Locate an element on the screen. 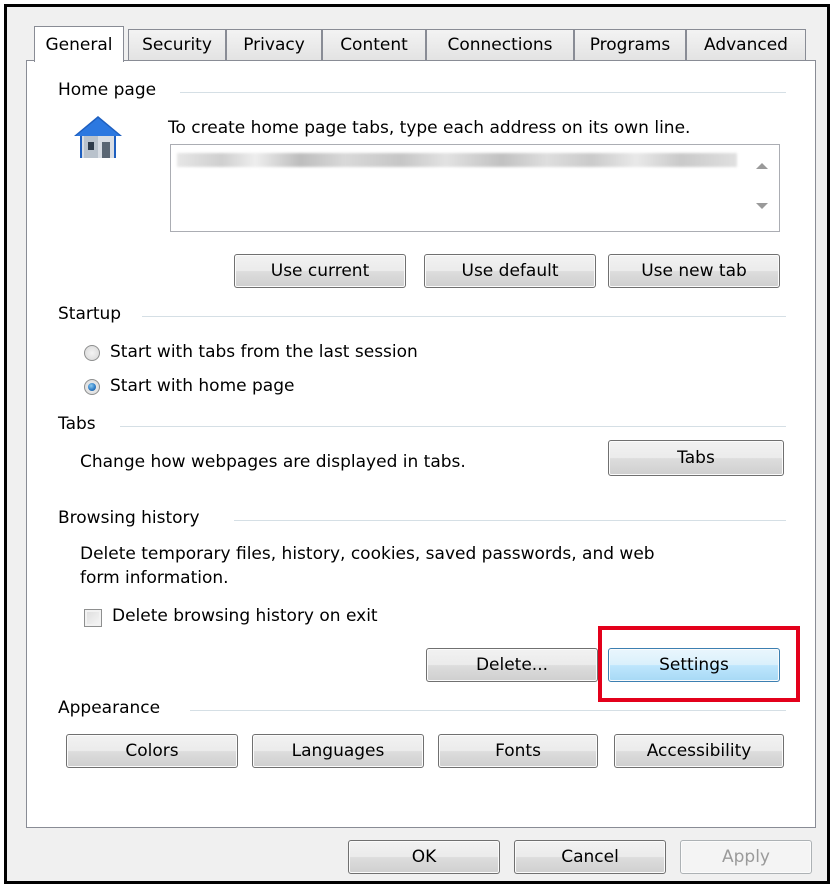 This screenshot has height=888, width=836. home-page-group-title: Home page is located at coordinates (107, 90).